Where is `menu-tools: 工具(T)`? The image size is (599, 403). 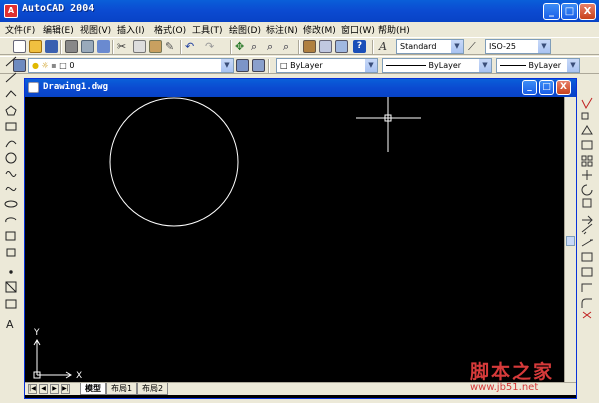
menu-tools: 工具(T) is located at coordinates (207, 29).